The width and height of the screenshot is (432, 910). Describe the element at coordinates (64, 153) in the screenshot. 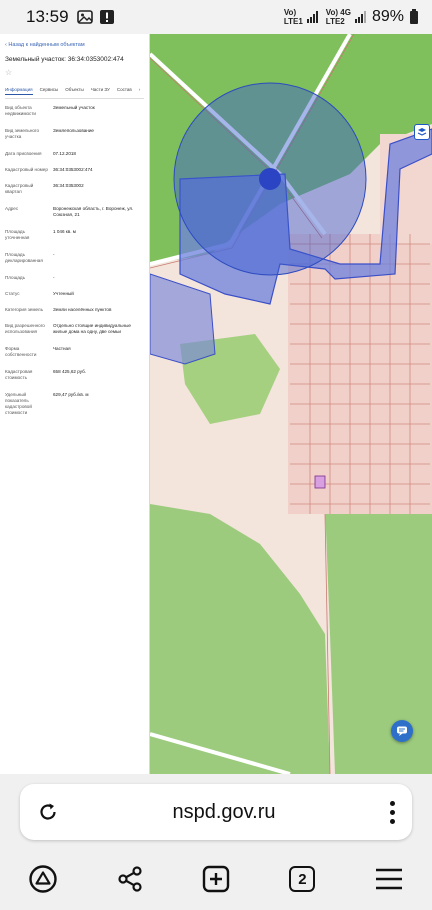

I see `property-value: 07.12.2018` at that location.